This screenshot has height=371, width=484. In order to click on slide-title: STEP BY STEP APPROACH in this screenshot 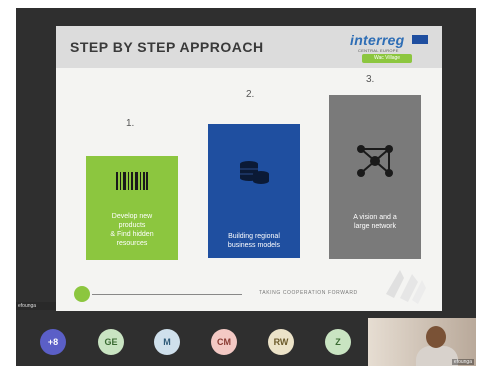, I will do `click(167, 47)`.